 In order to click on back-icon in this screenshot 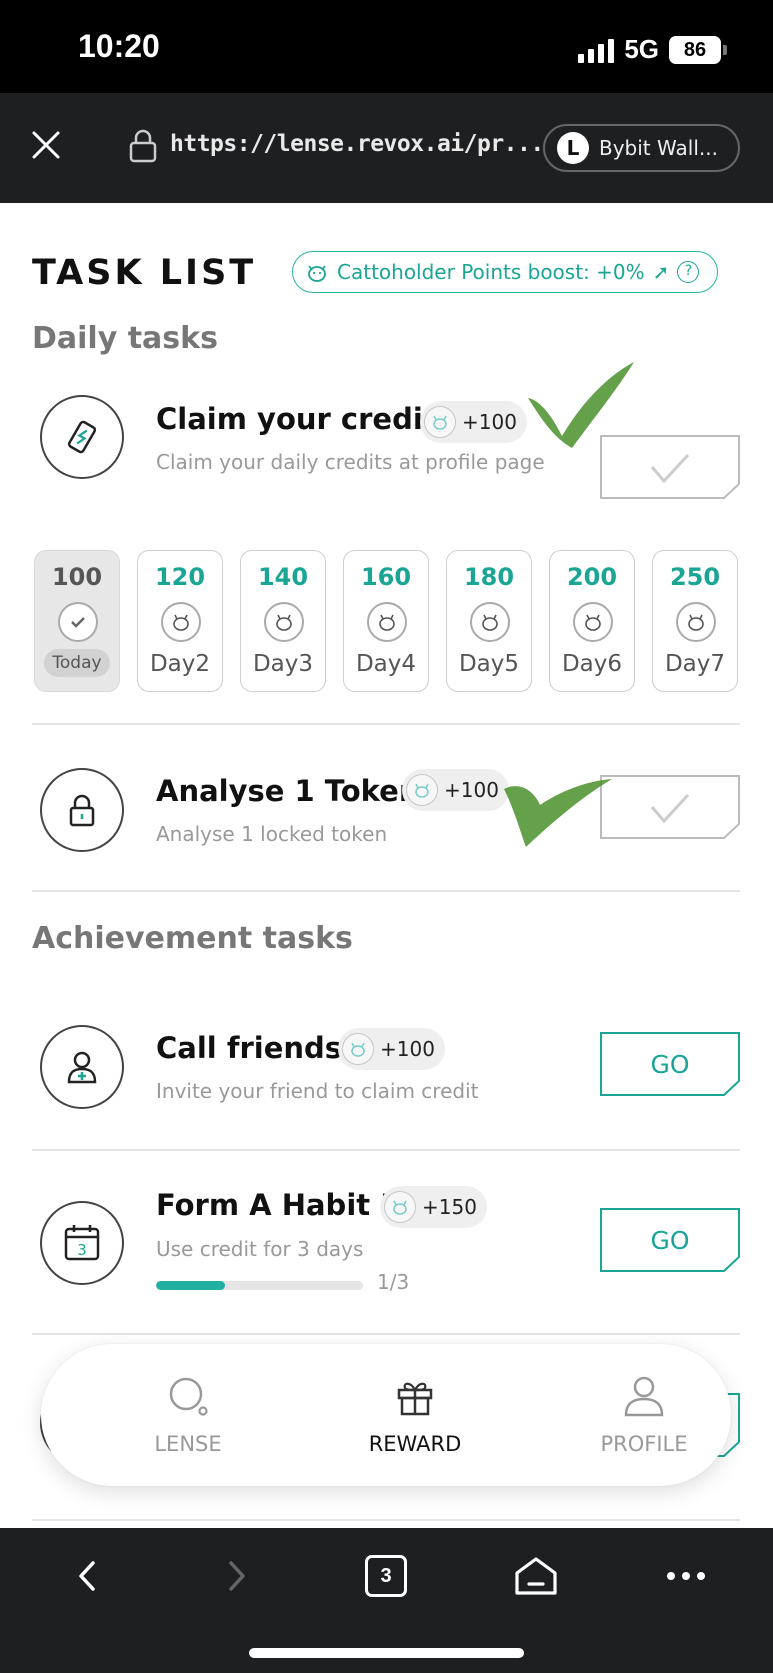, I will do `click(88, 1576)`.